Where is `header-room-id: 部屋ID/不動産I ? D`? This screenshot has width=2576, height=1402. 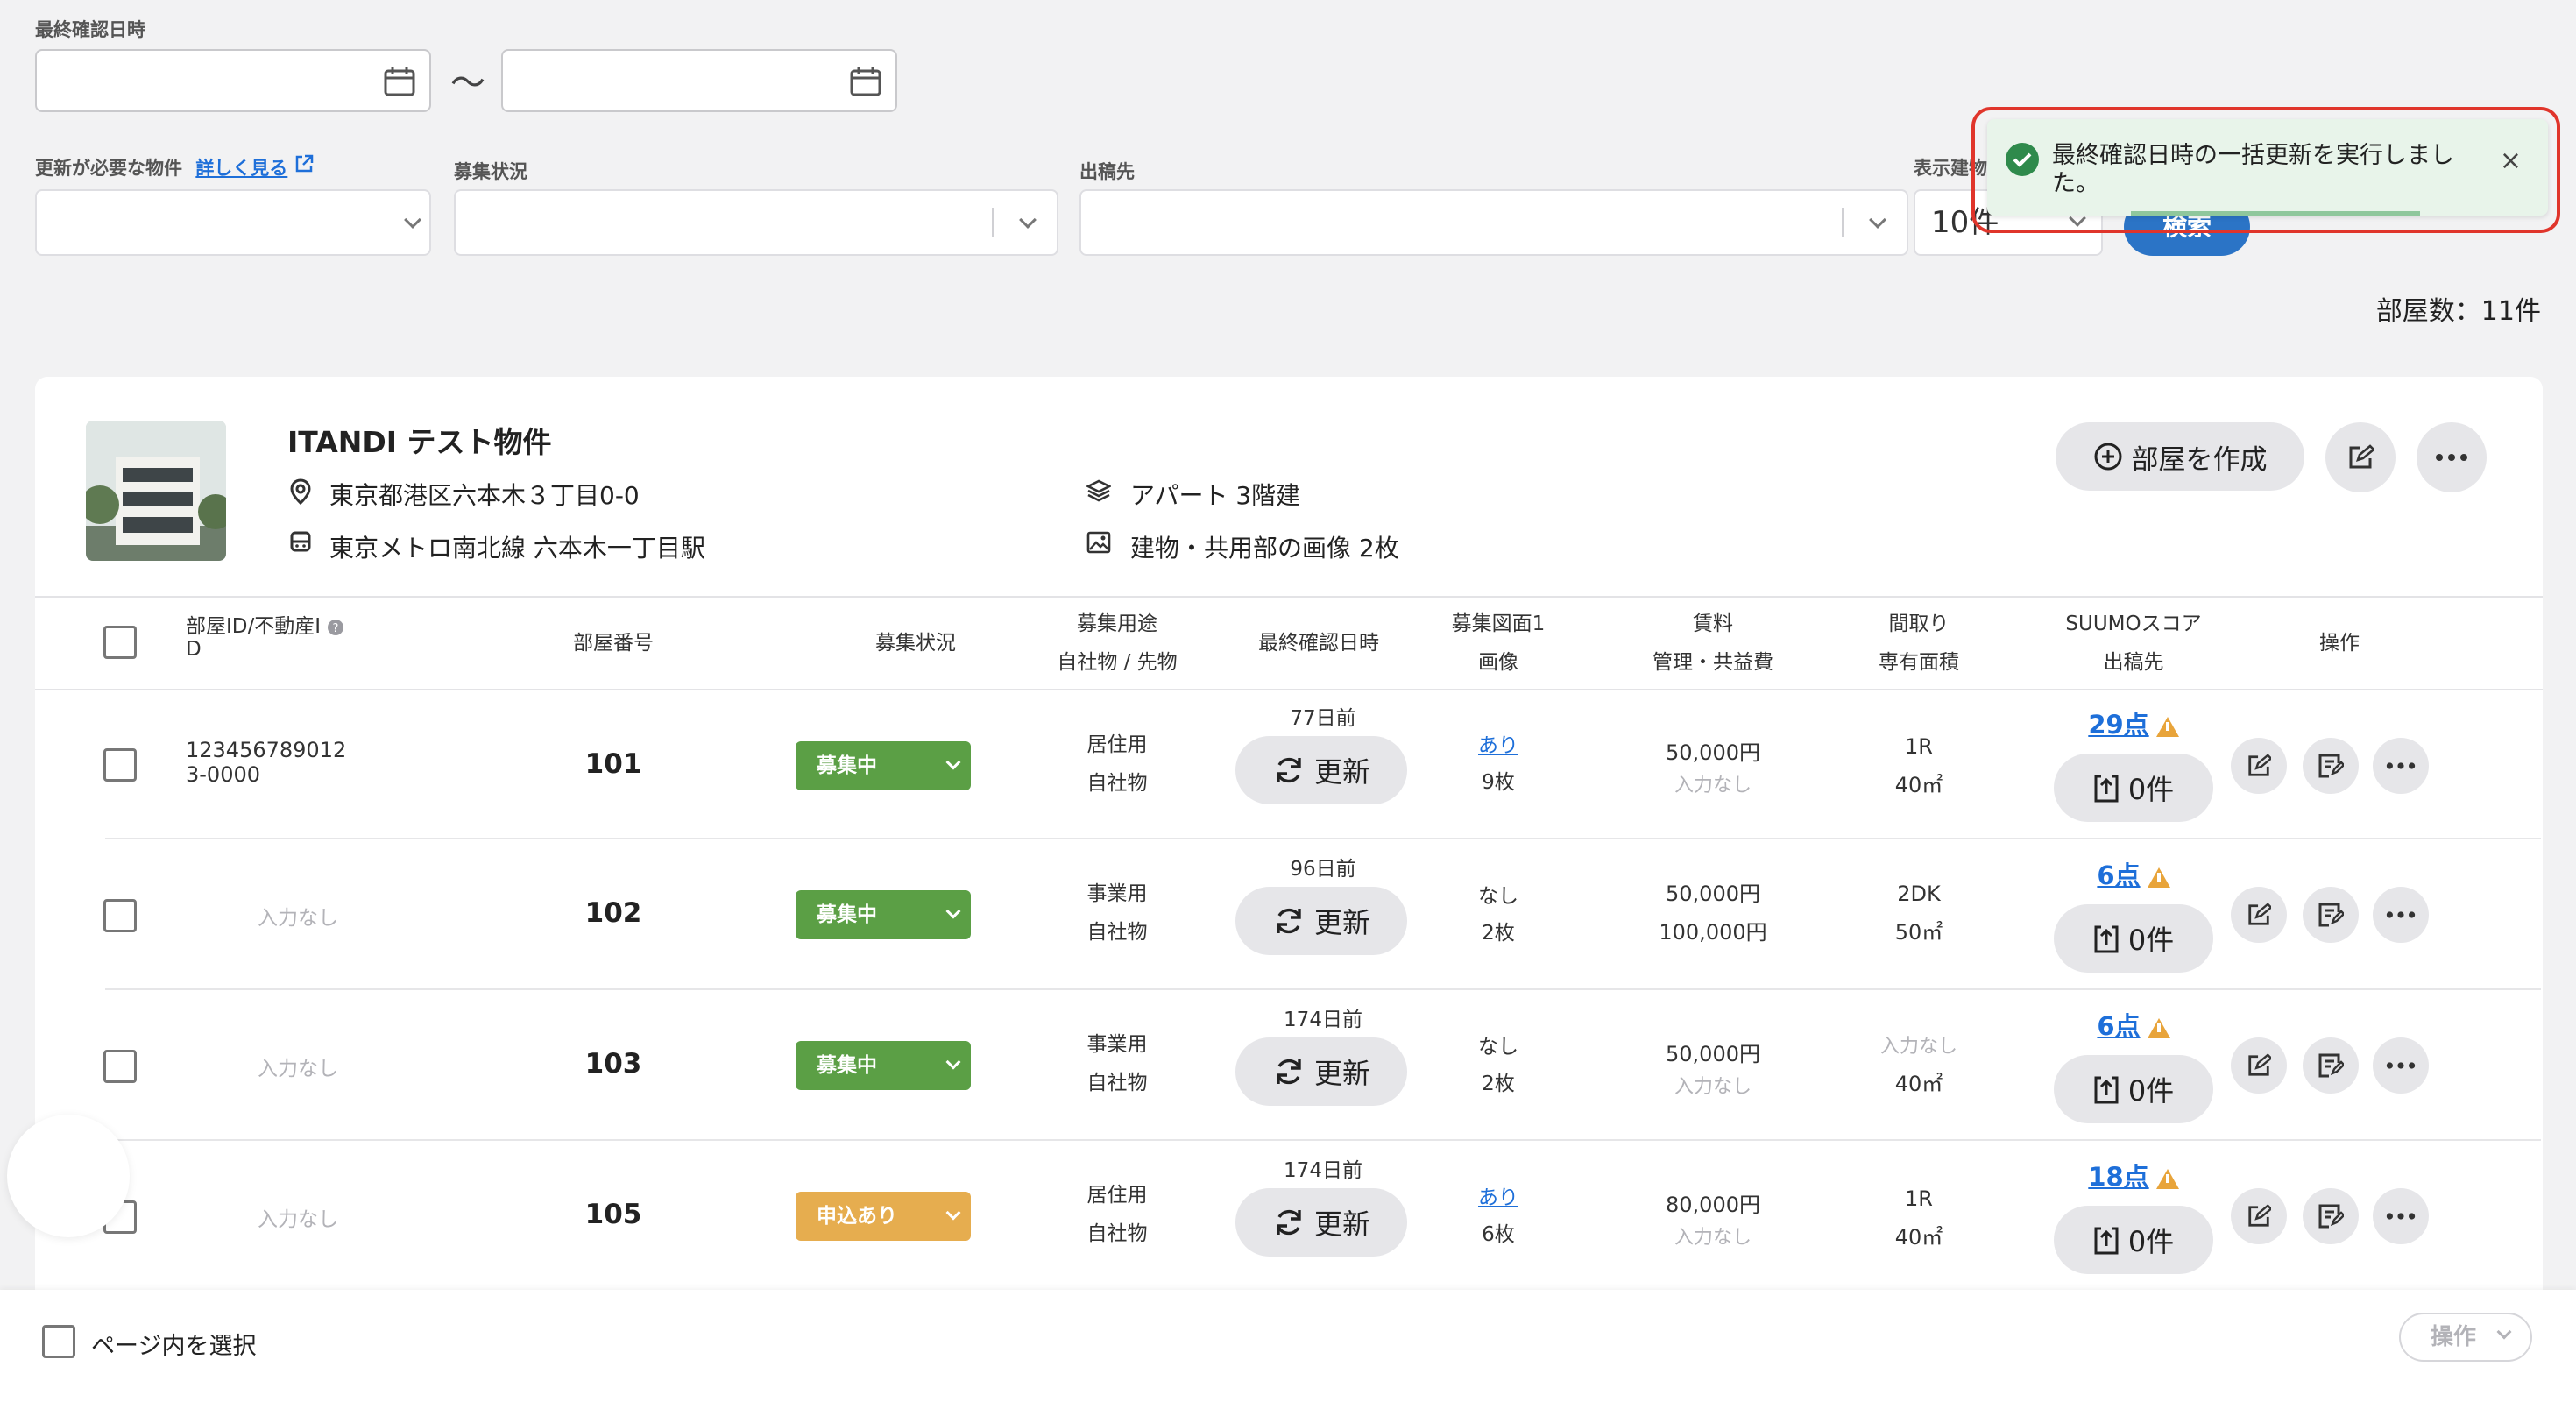
header-room-id: 部屋ID/不動産I ? D is located at coordinates (265, 638).